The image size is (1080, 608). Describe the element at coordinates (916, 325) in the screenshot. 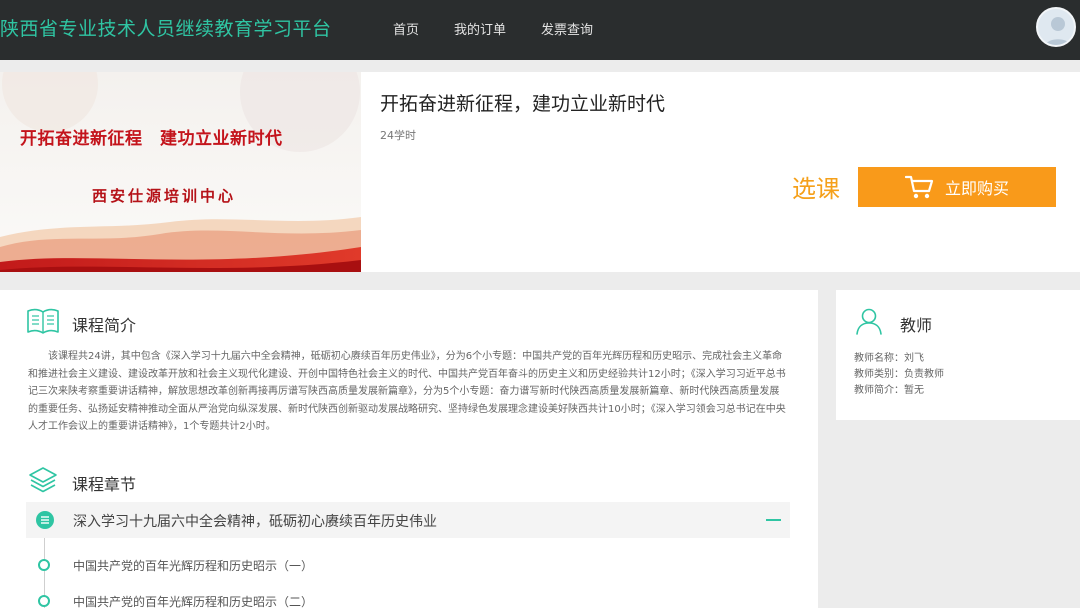

I see `teacher-heading: 教师` at that location.